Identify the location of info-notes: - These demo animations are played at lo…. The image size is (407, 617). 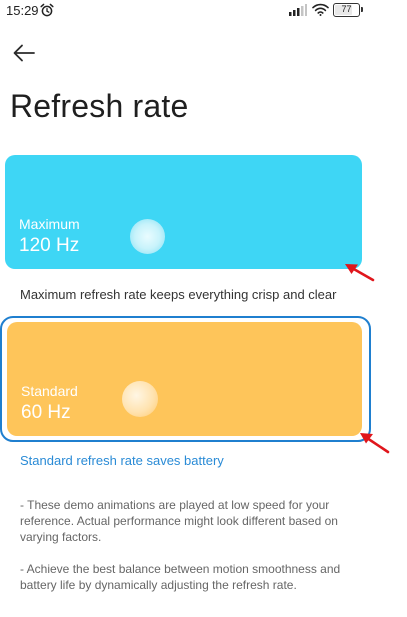
(195, 545).